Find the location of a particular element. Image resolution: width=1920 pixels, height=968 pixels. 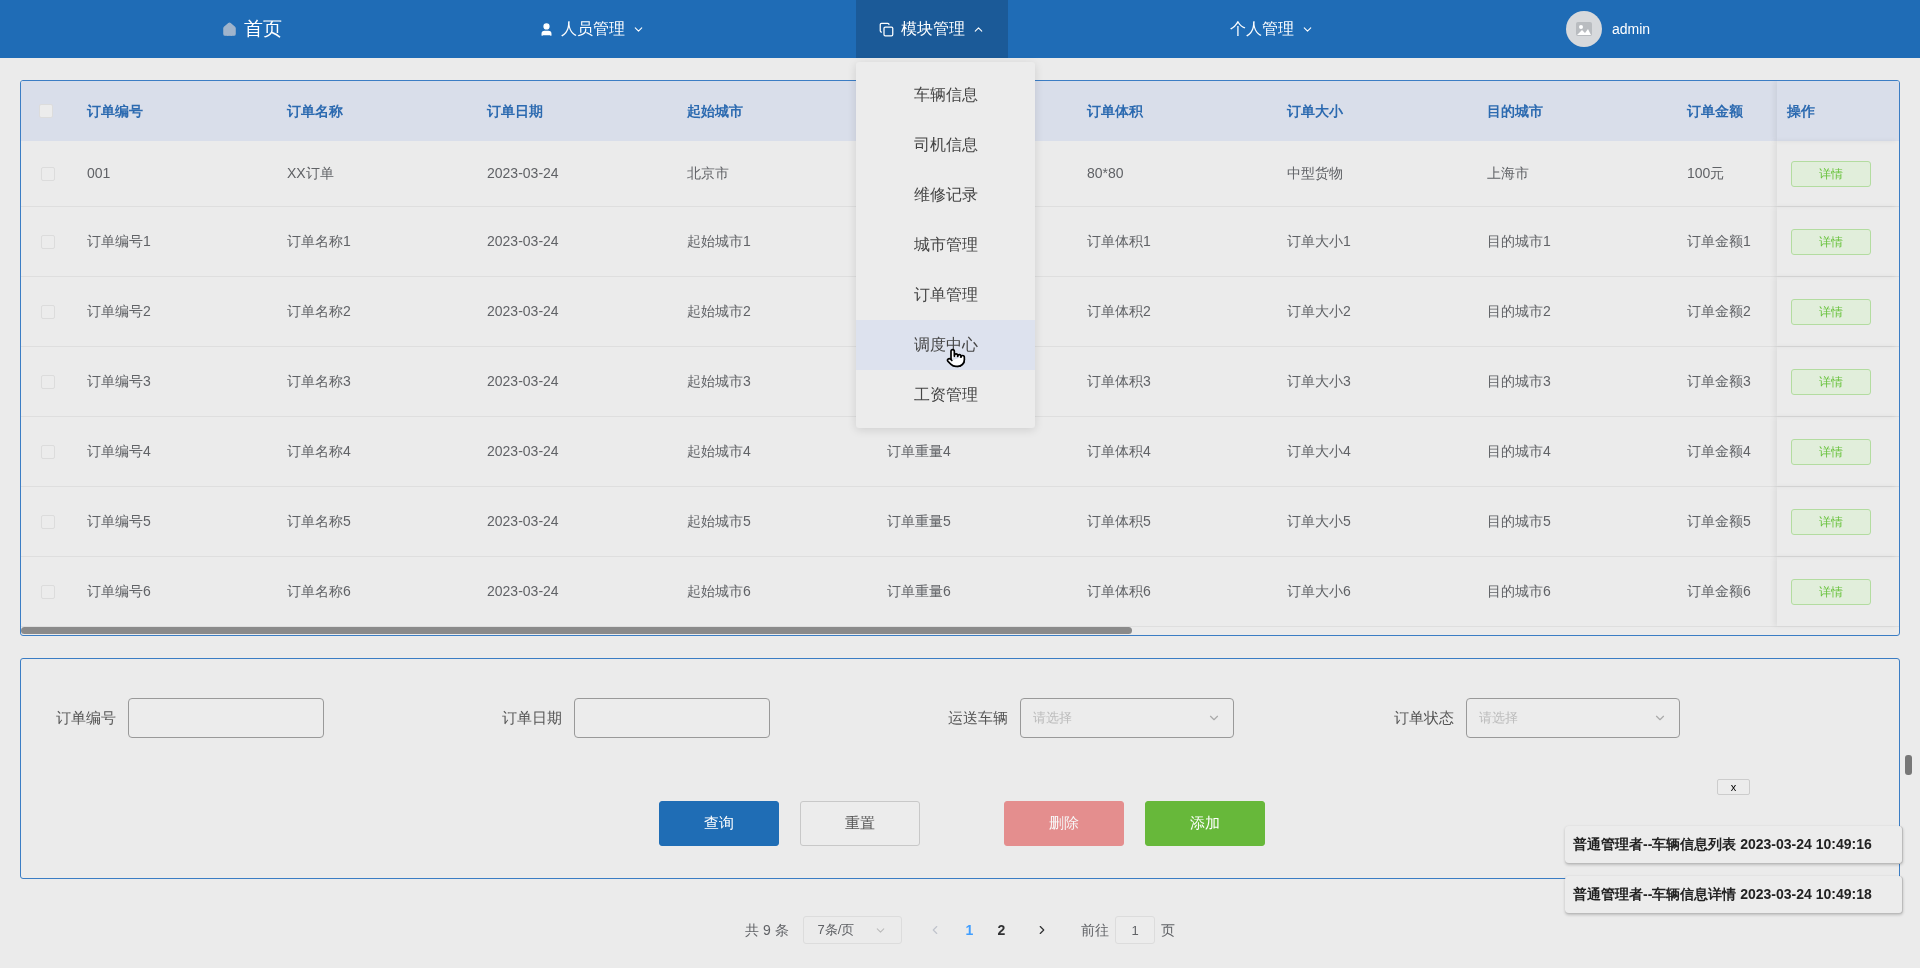

page-suffix: 页 is located at coordinates (1168, 930).